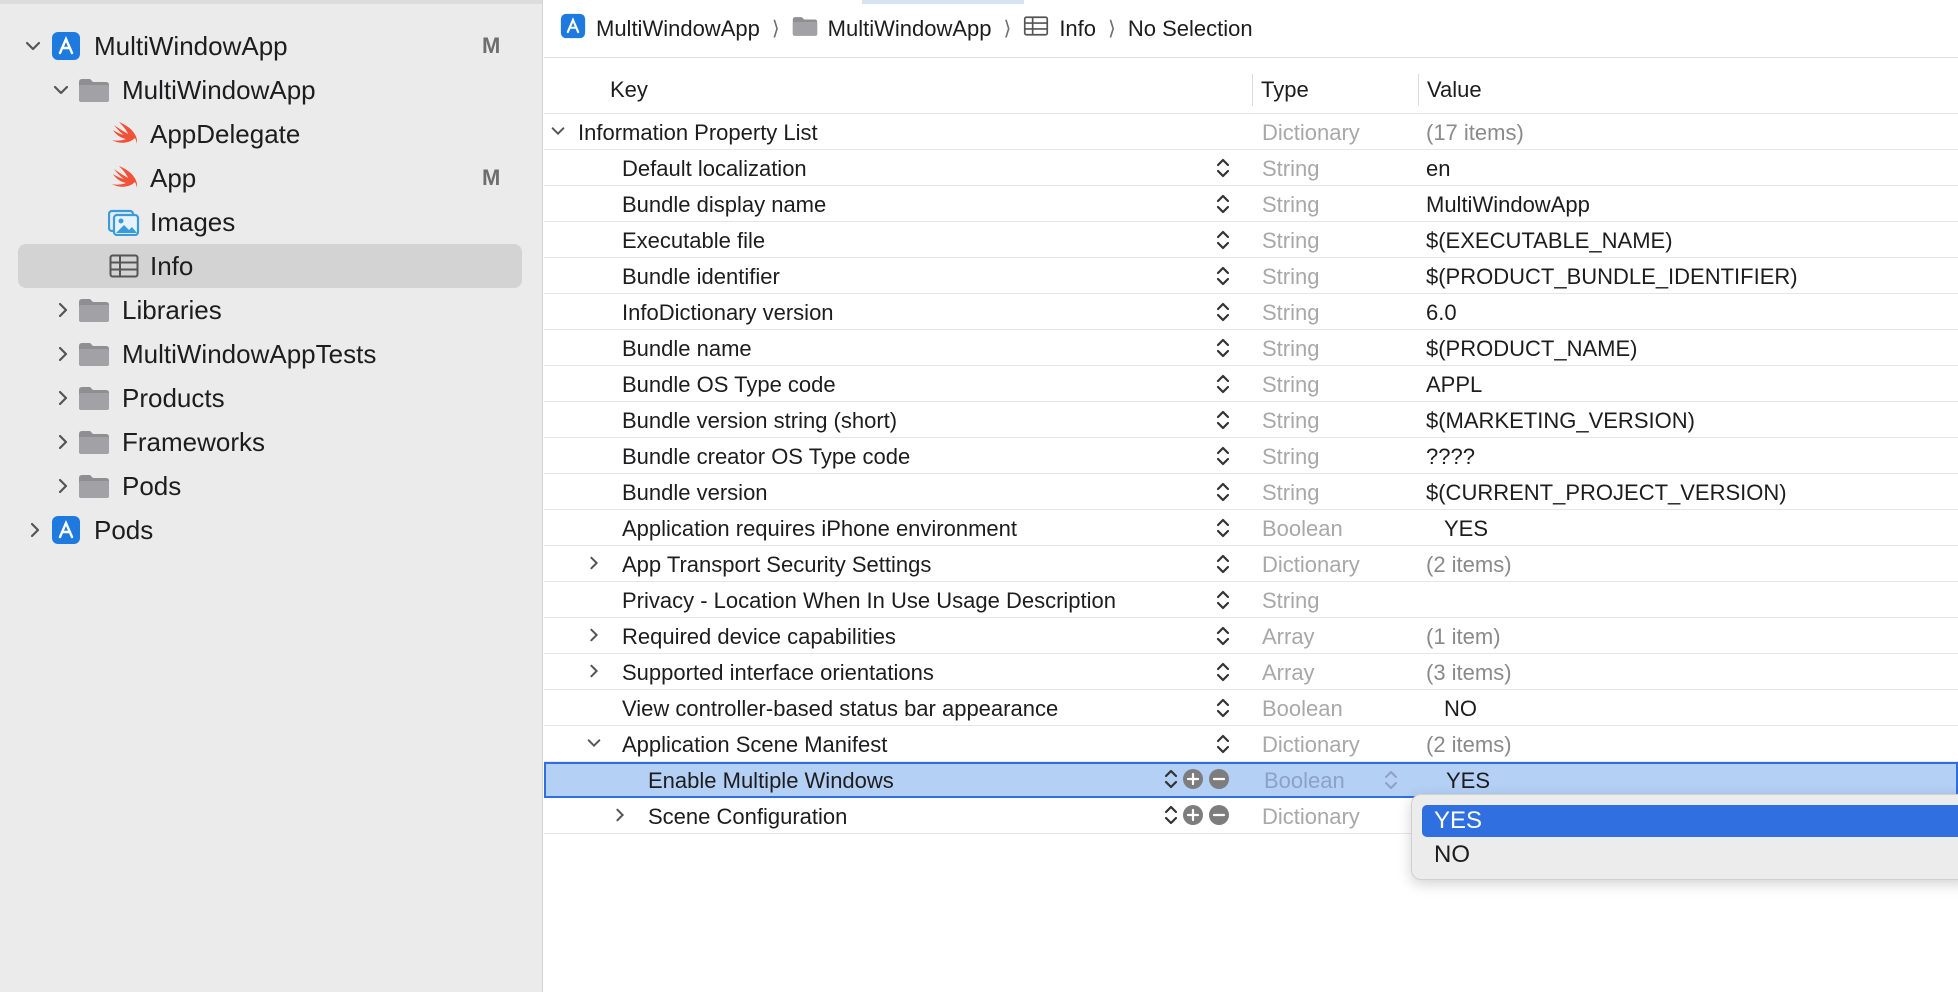 The image size is (1958, 992). I want to click on row-key: Bundle version, so click(695, 493).